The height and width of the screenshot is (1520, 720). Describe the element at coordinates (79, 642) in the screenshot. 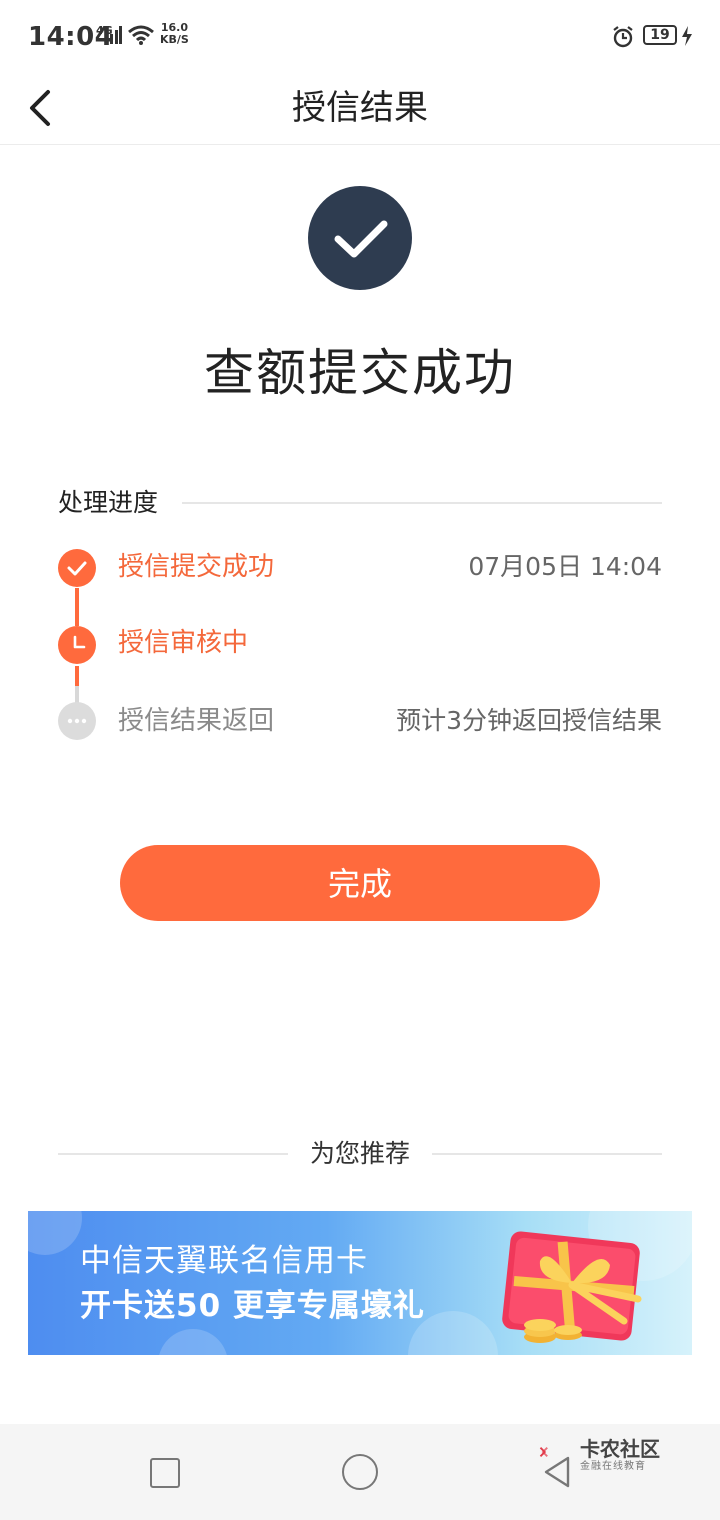

I see `clock-icon` at that location.